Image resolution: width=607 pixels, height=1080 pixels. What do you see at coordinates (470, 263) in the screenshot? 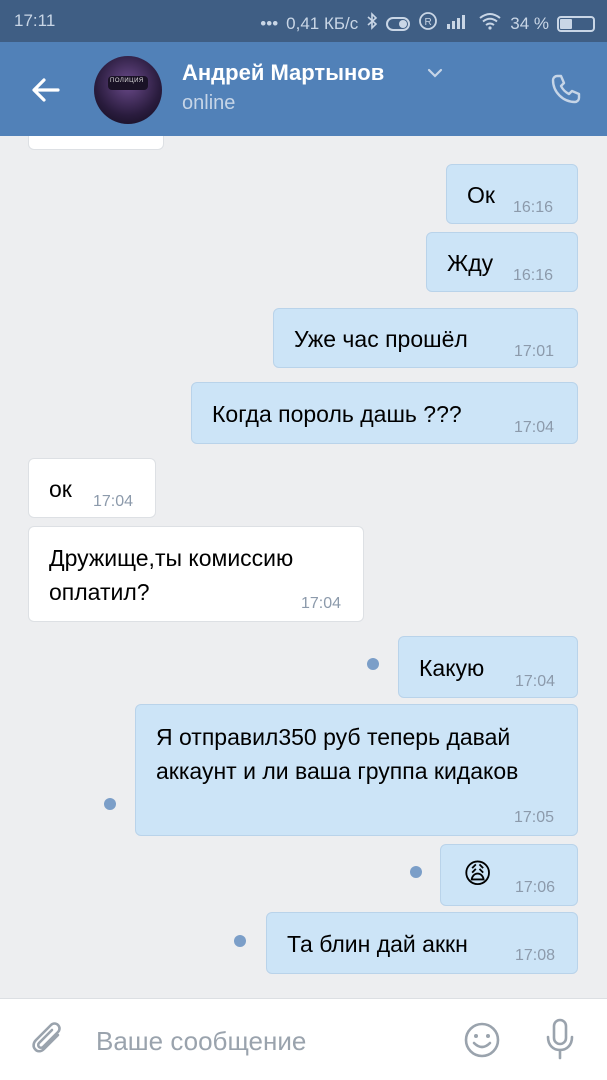
I see `message-text: Жду` at bounding box center [470, 263].